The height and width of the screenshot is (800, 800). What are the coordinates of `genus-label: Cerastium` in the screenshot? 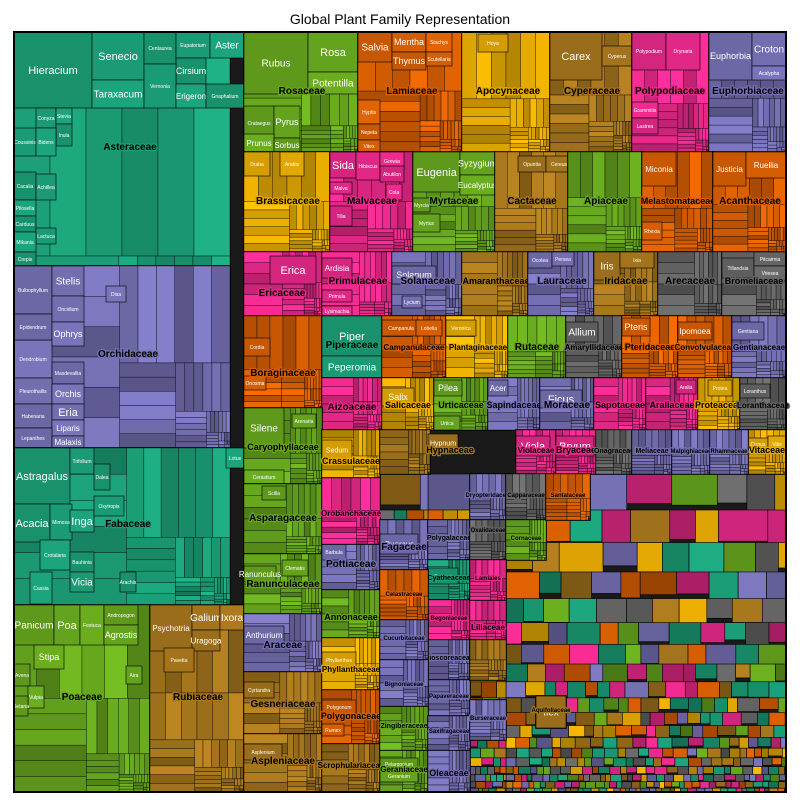 It's located at (264, 478).